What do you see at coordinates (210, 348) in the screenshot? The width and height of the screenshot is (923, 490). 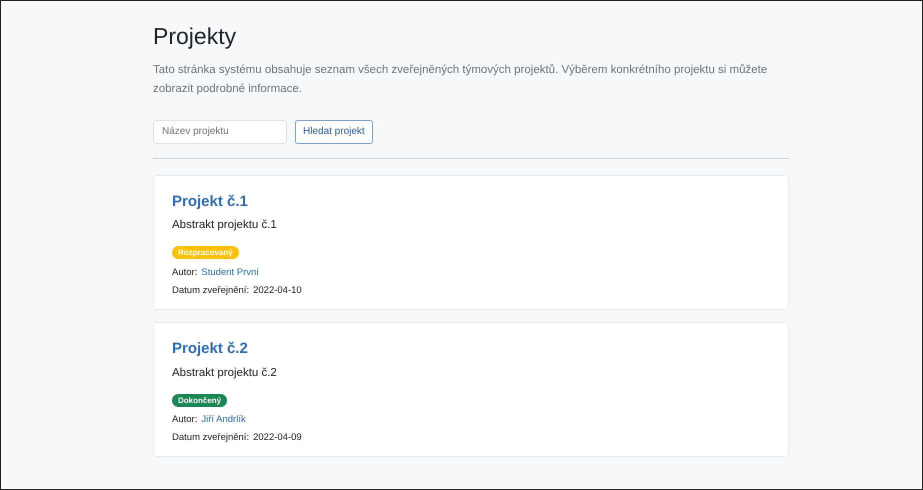 I see `project-title-link: Projekt č.2` at bounding box center [210, 348].